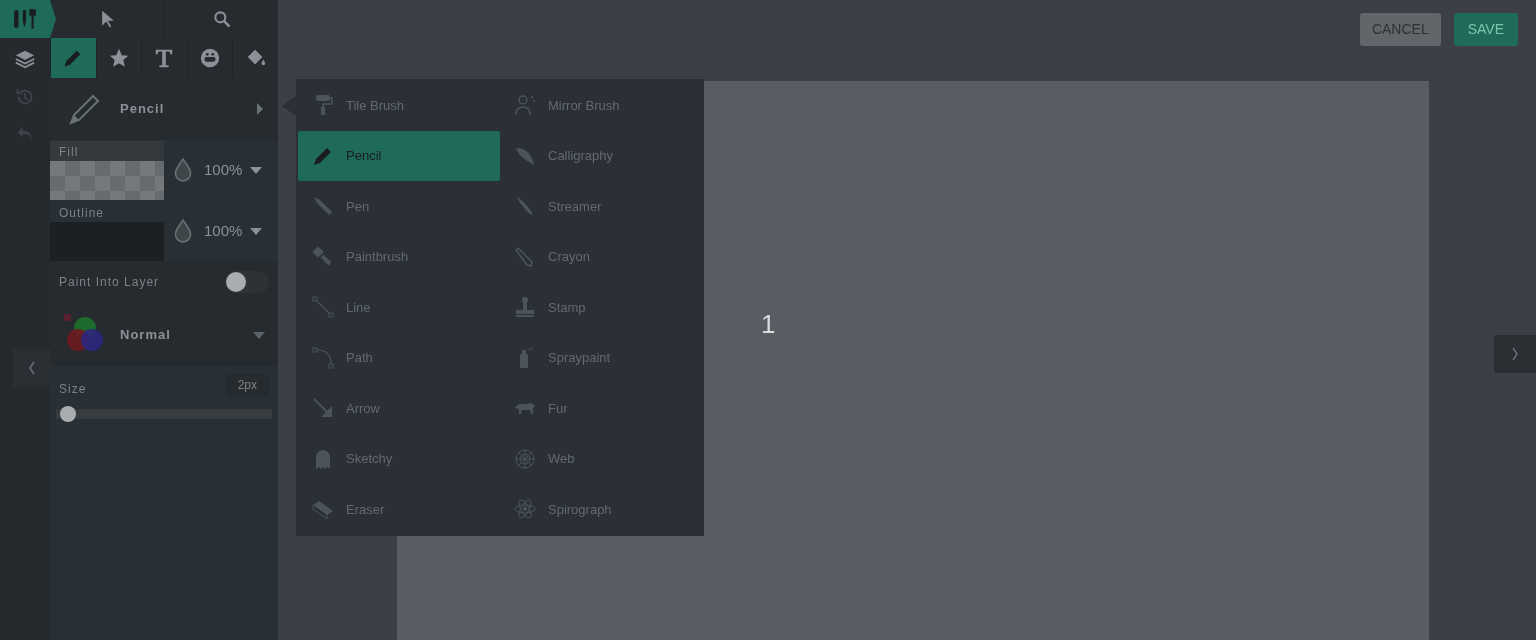  I want to click on size-slider-thumb, so click(68, 414).